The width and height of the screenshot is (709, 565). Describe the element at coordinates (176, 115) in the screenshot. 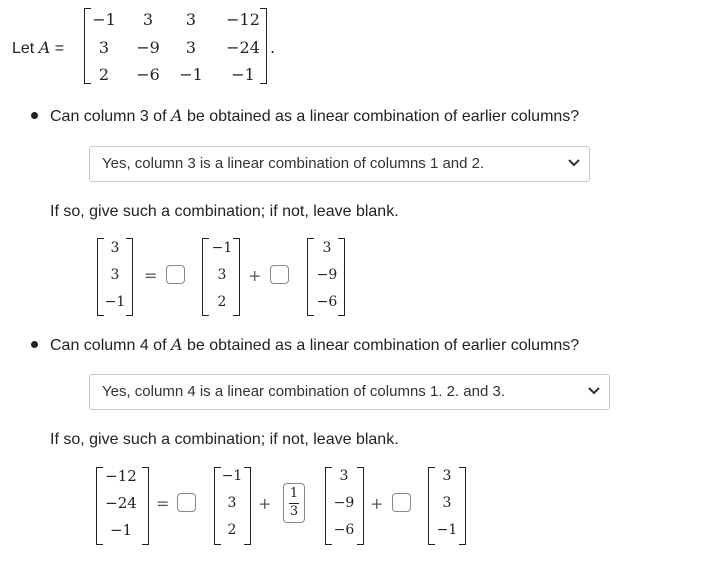

I see `question-1-var: A` at that location.